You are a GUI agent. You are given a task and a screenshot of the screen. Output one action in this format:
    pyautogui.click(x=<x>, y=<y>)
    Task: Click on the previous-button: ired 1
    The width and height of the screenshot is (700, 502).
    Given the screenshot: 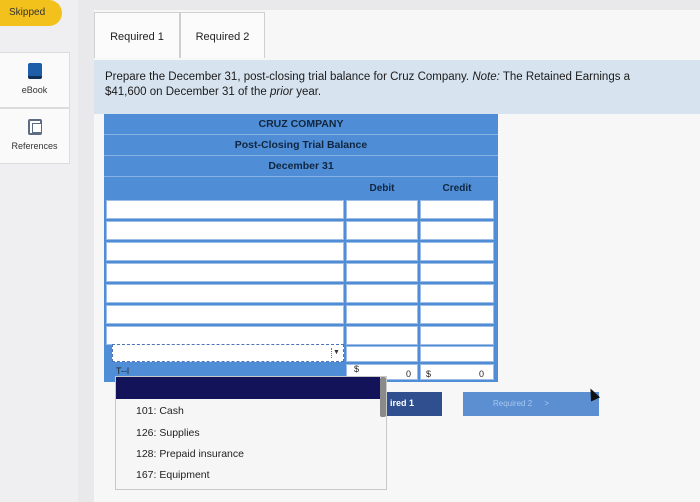 What is the action you would take?
    pyautogui.click(x=413, y=404)
    